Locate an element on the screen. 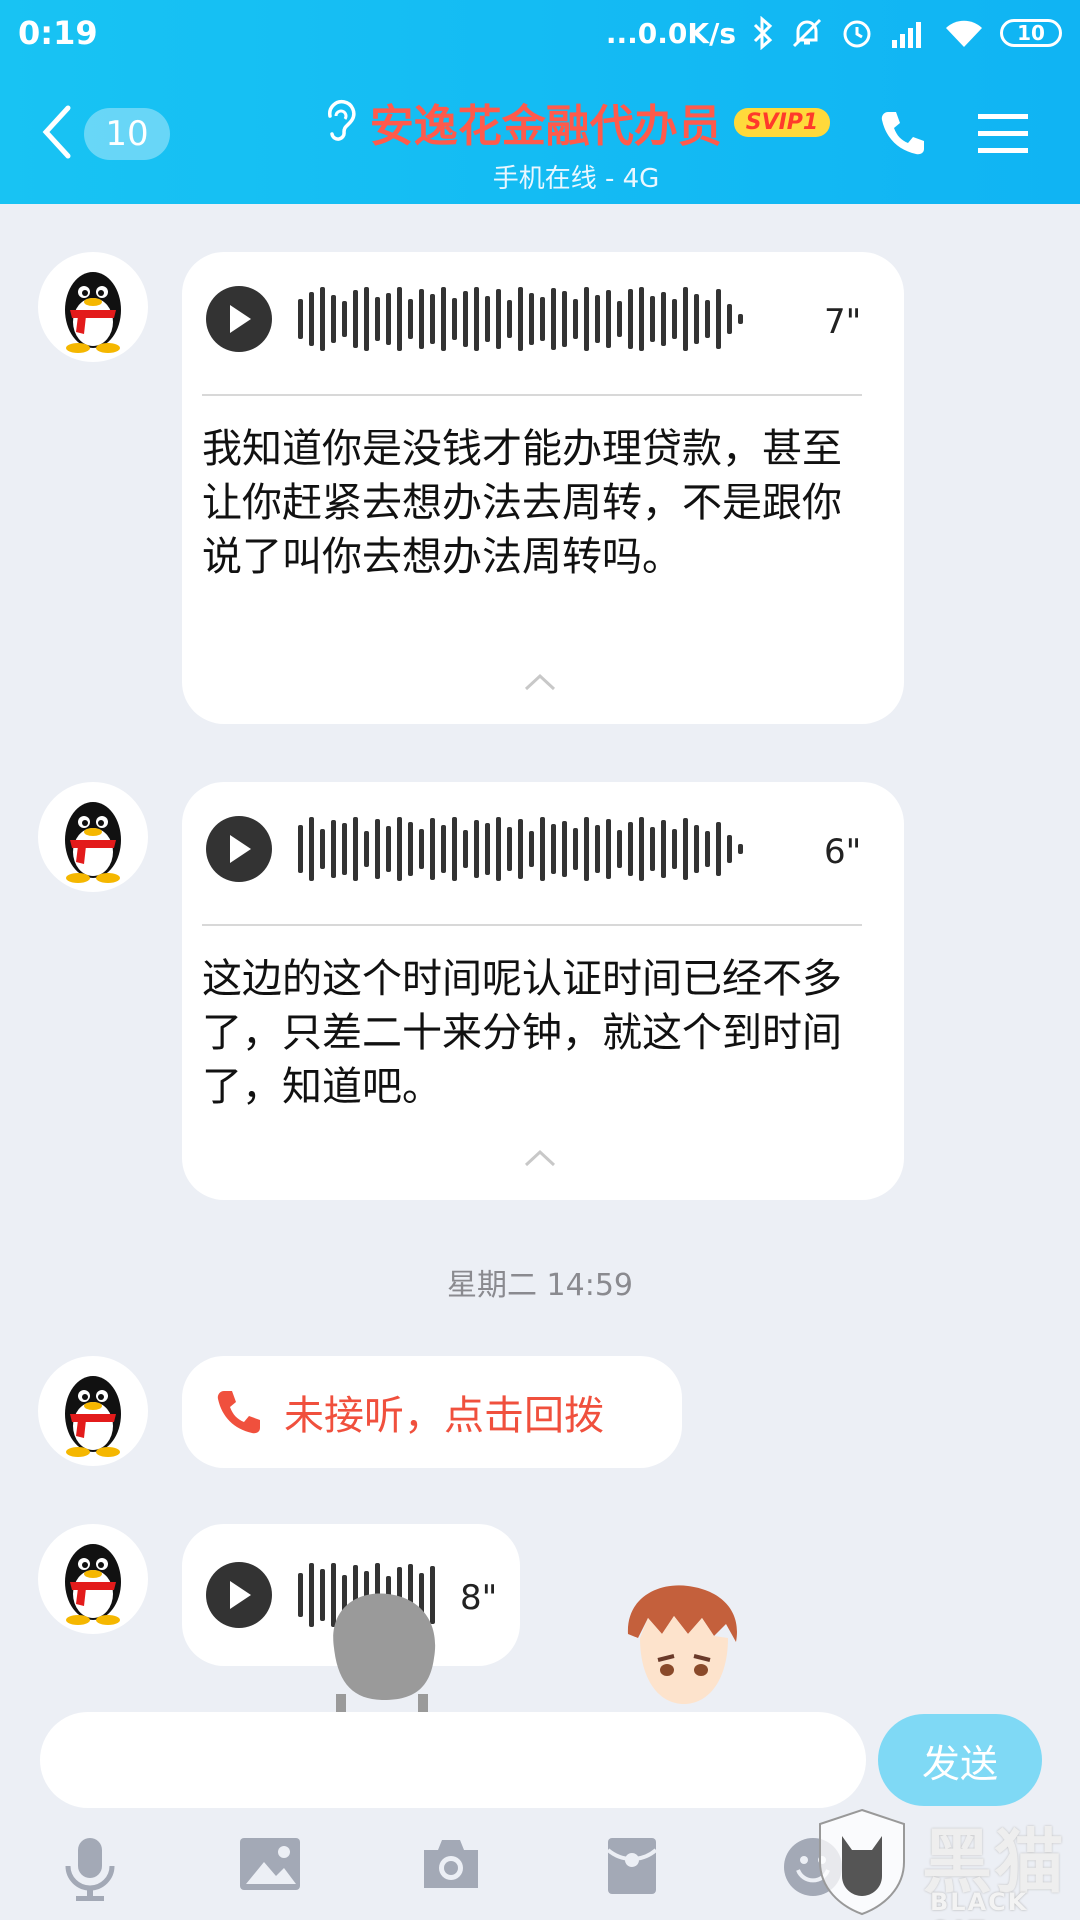  vip-badge: SVIP1 is located at coordinates (782, 122).